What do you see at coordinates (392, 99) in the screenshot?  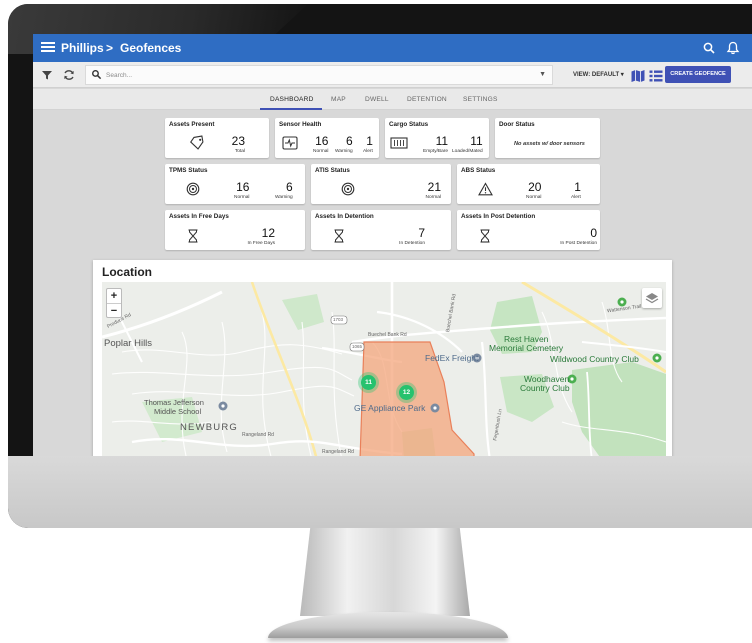 I see `tab-bar: DASHBOARD MAP DWELL DETENTION SETTINGS` at bounding box center [392, 99].